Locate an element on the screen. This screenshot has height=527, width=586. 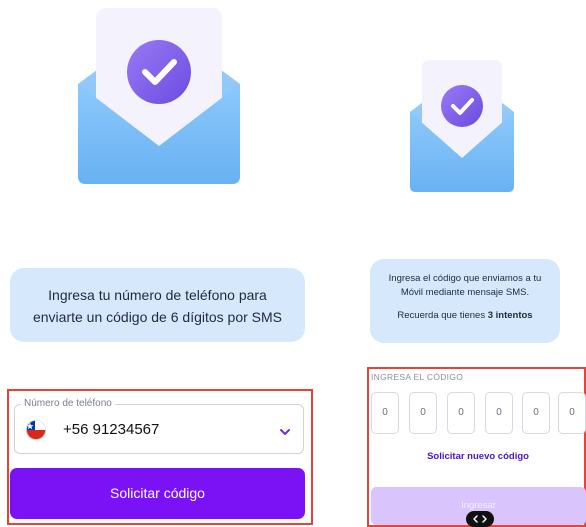
chevron-down-icon is located at coordinates (285, 429).